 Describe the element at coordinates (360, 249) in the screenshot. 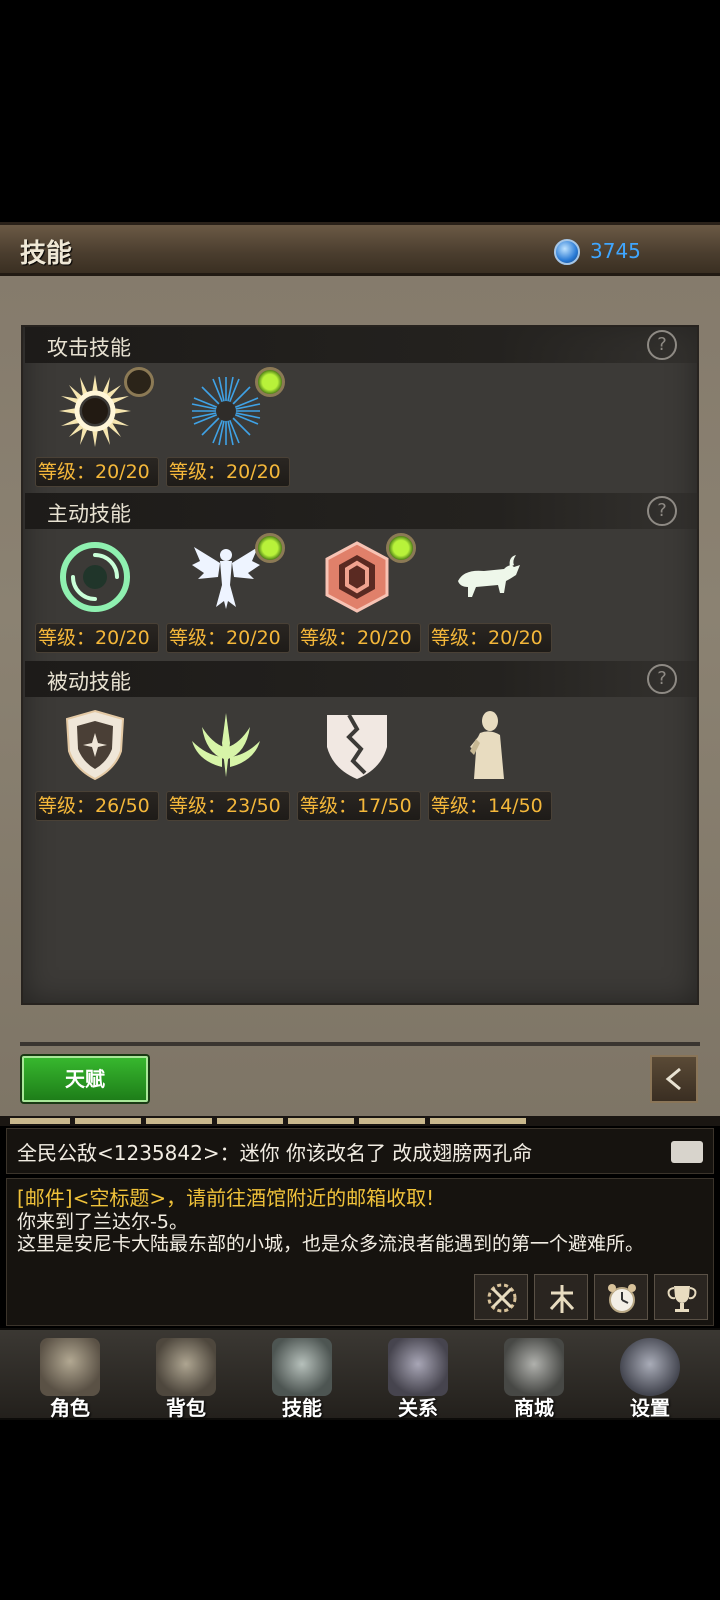

I see `page-header: 技能 3745` at that location.